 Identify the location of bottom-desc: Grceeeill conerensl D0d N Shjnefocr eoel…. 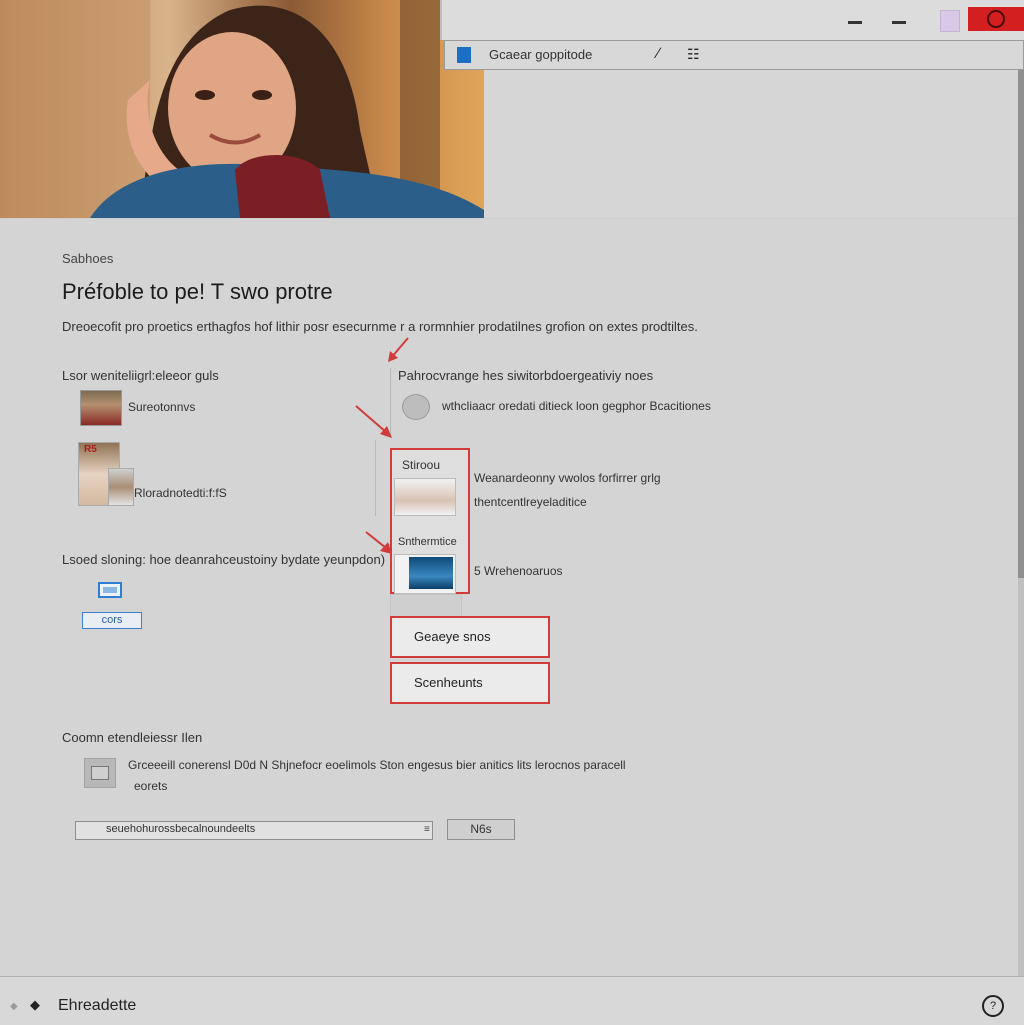
(377, 765).